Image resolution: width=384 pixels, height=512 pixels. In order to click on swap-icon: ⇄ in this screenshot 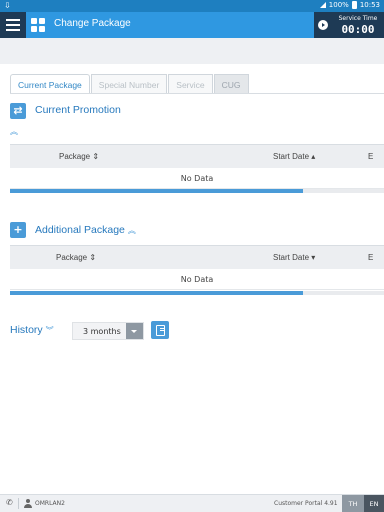, I will do `click(18, 111)`.